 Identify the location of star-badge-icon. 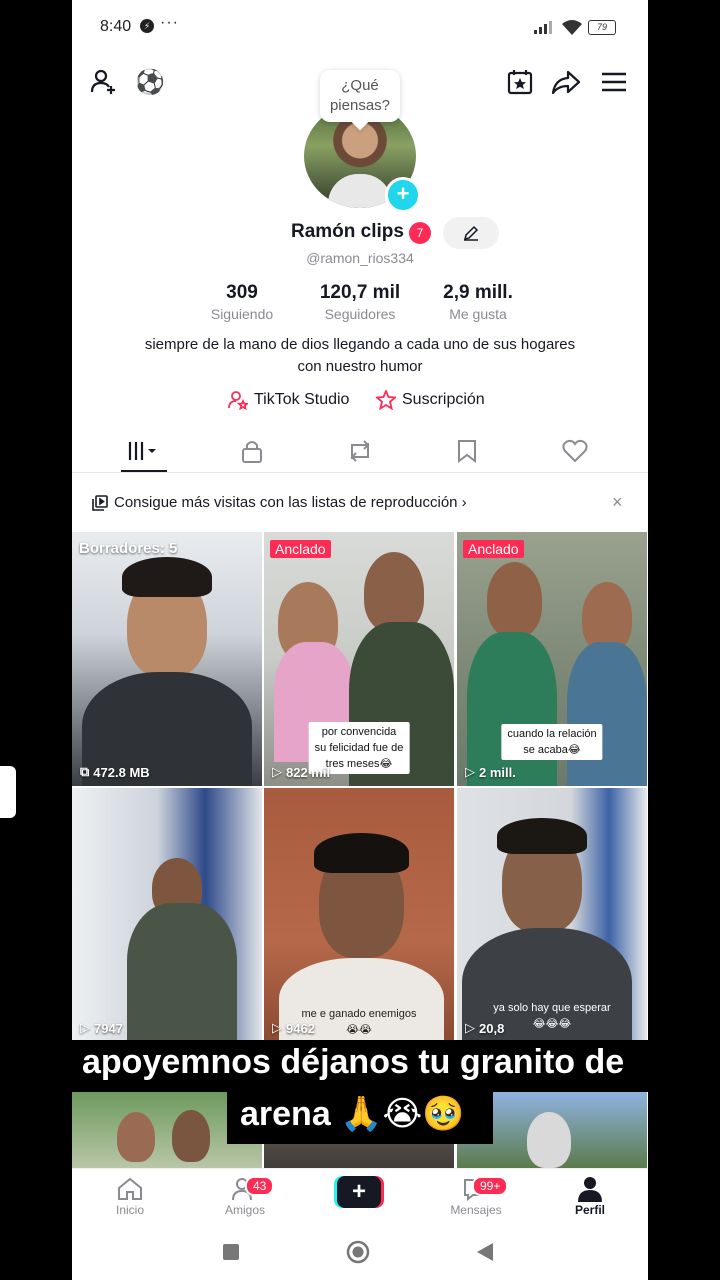
(386, 400).